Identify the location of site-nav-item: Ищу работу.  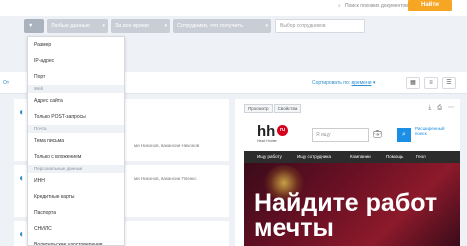
(269, 156).